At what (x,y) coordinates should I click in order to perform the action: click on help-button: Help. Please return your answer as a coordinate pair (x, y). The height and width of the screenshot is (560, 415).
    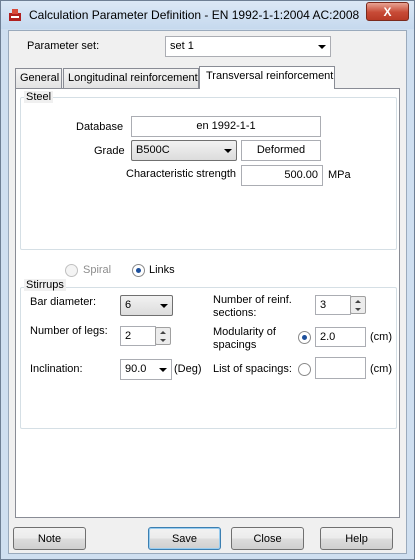
    Looking at the image, I should click on (356, 538).